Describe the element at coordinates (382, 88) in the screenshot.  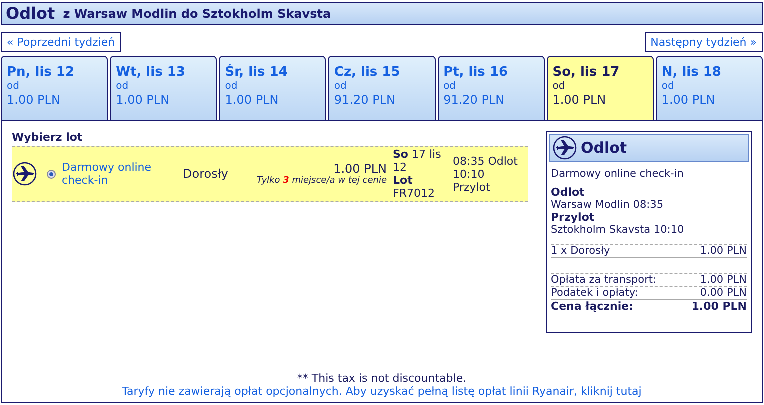
I see `day-tab: Cz, lis 15 od 91.20 PLN` at that location.